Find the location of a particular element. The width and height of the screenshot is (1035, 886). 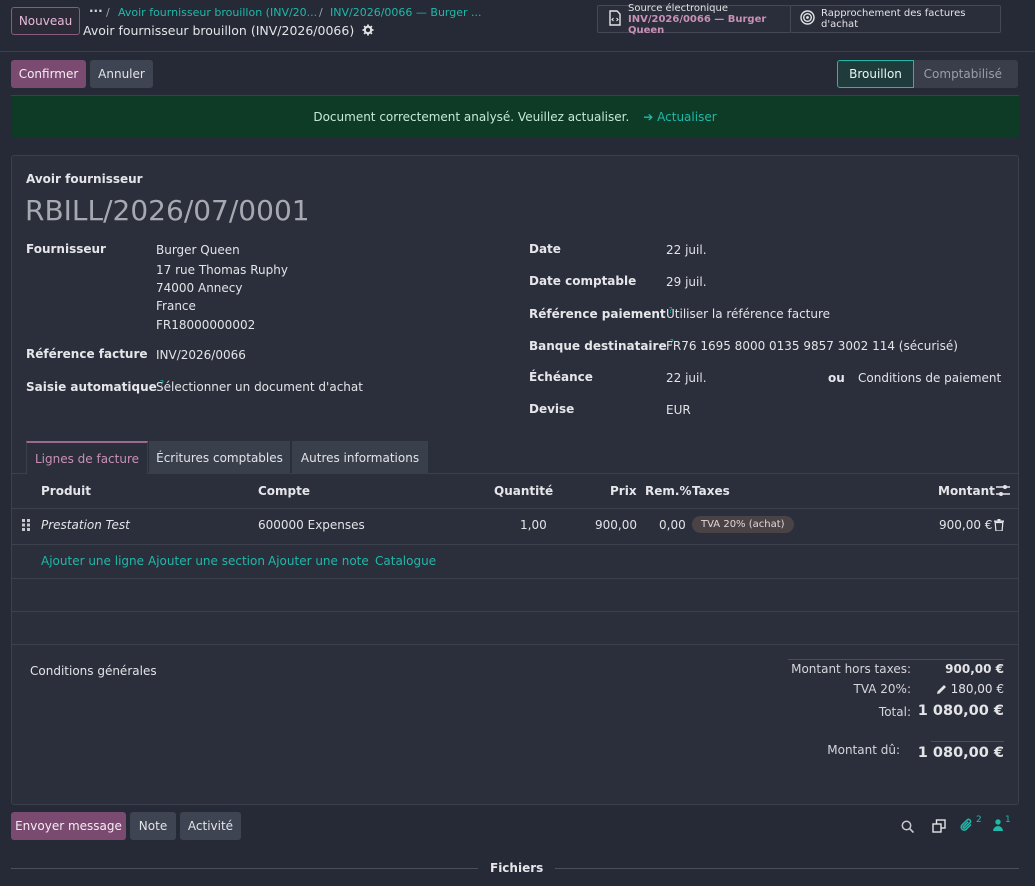

untaxed-amount: 900,00 € is located at coordinates (974, 669).